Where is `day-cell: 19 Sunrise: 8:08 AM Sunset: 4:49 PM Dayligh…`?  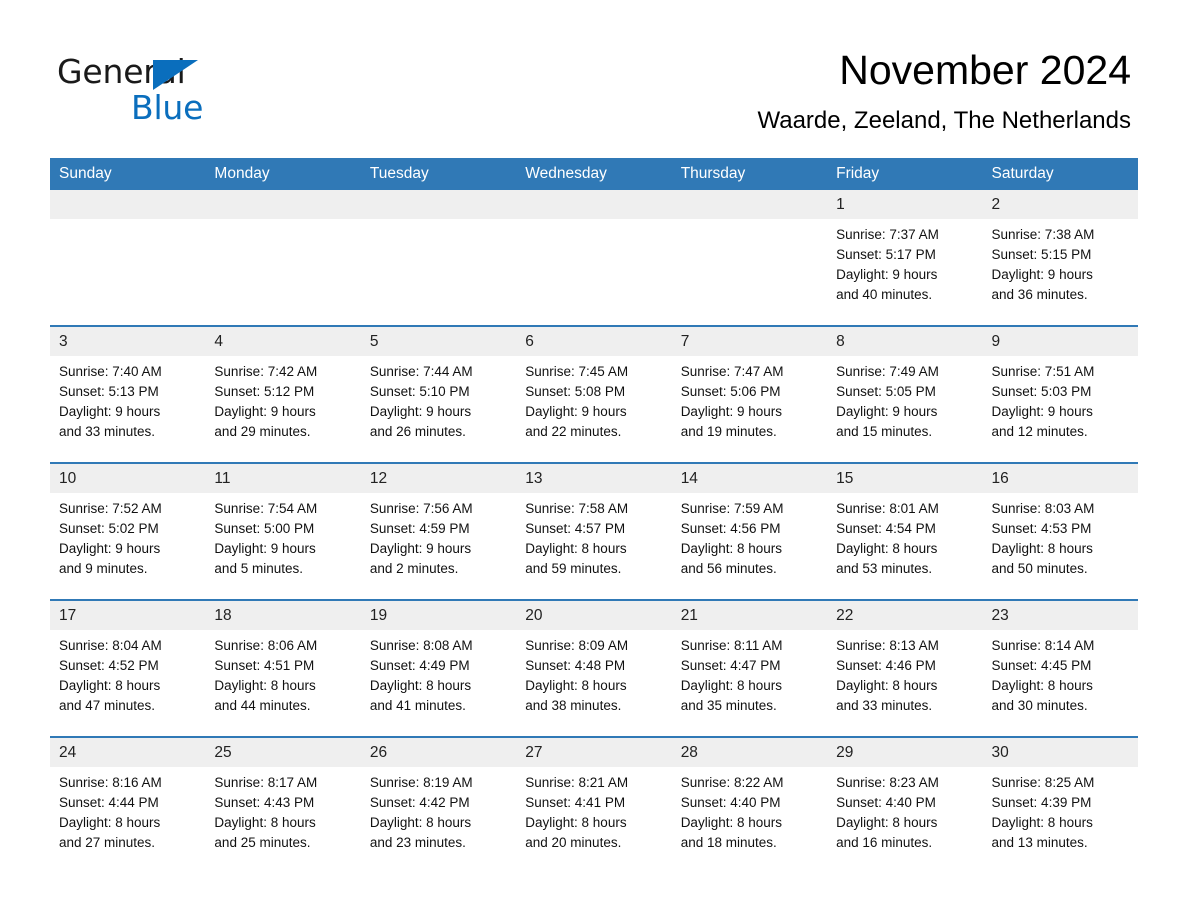 day-cell: 19 Sunrise: 8:08 AM Sunset: 4:49 PM Dayligh… is located at coordinates (438, 668).